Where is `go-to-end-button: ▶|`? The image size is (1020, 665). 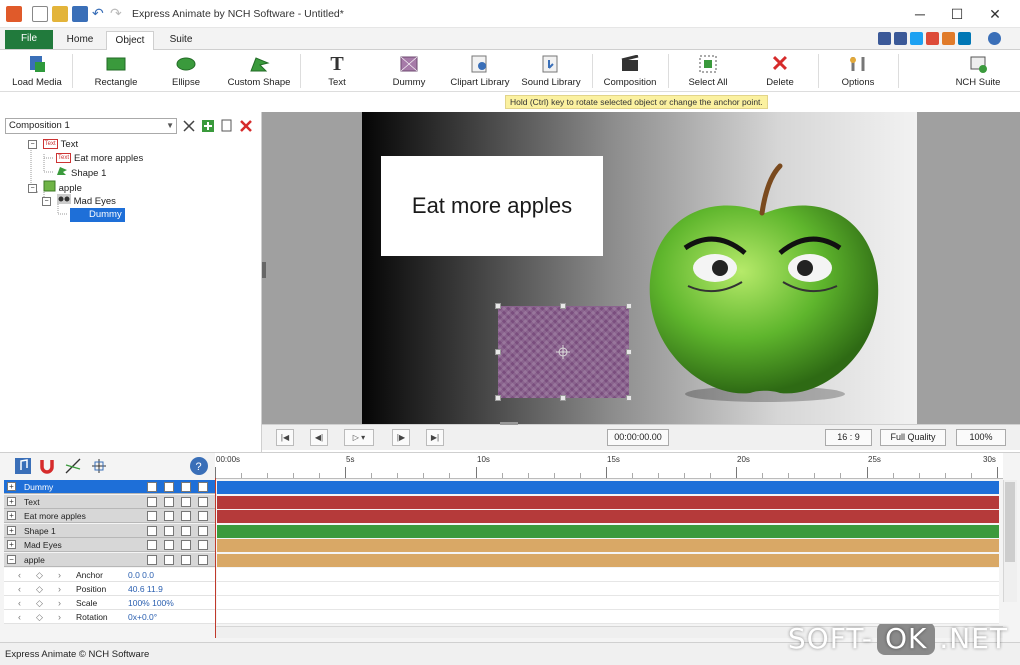 go-to-end-button: ▶| is located at coordinates (435, 437).